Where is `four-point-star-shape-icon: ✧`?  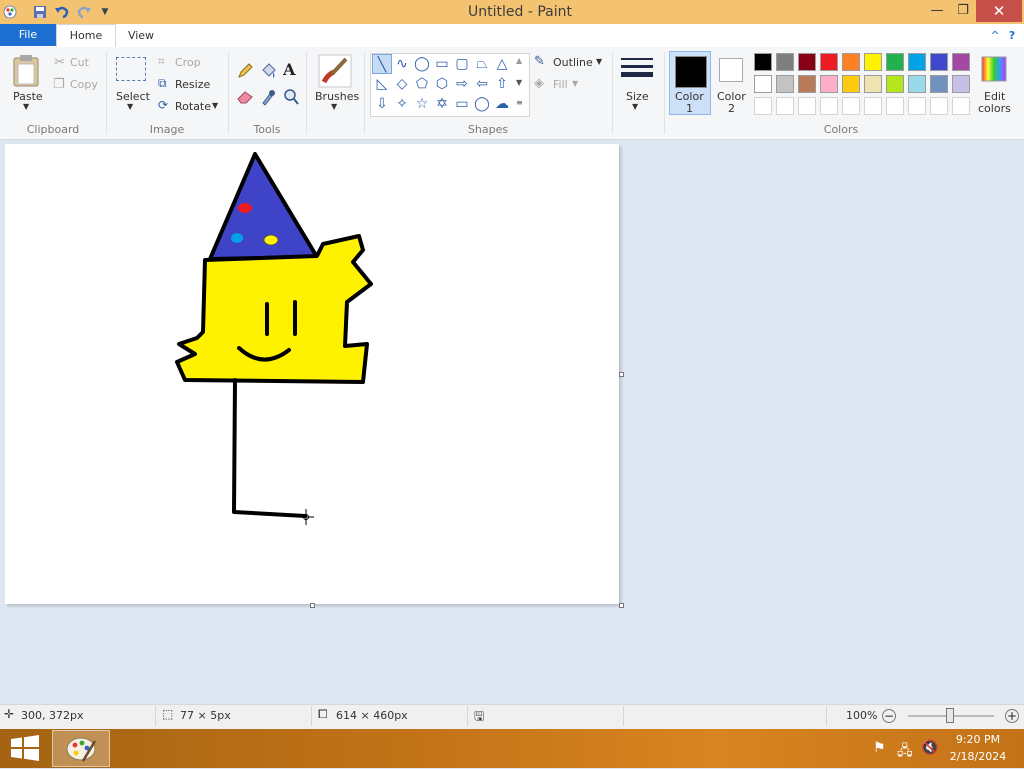 four-point-star-shape-icon: ✧ is located at coordinates (402, 104).